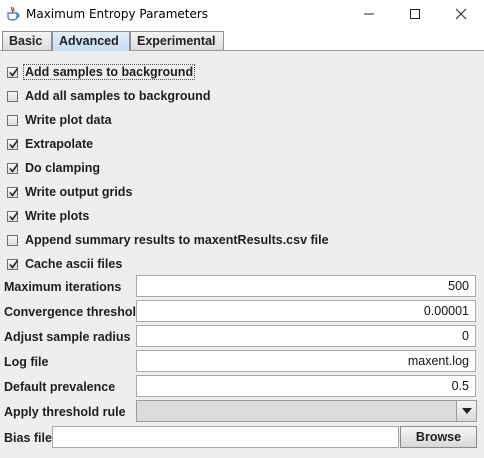 This screenshot has width=484, height=458. I want to click on row-bias-file: Bias file Browse, so click(242, 438).